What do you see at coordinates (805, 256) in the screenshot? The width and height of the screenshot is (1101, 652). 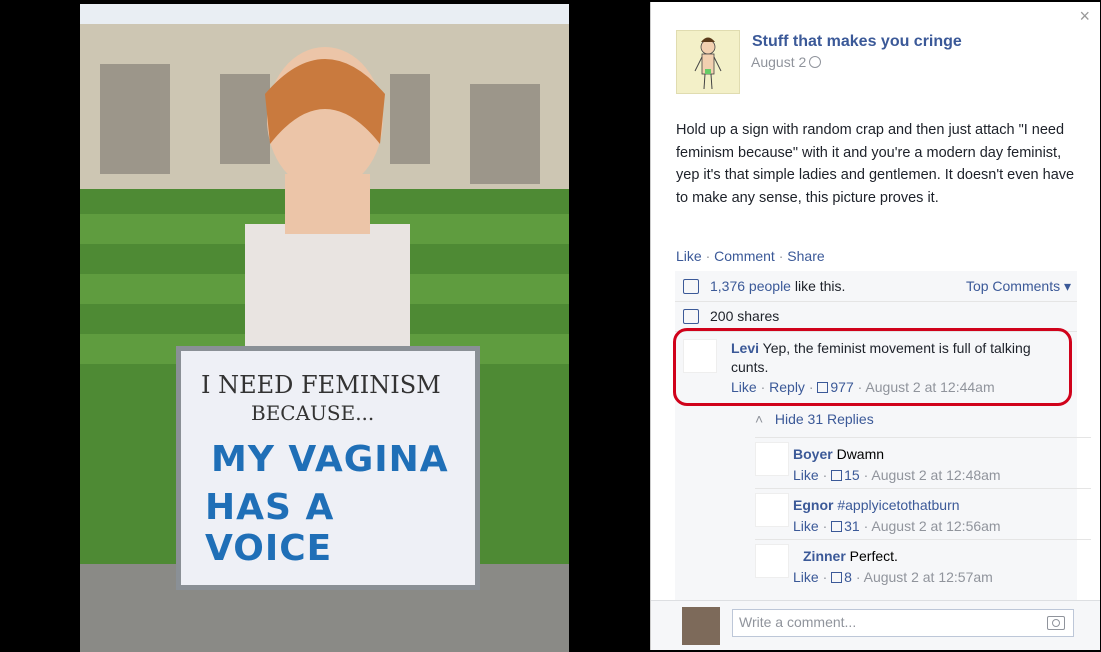 I see `share-link: Share` at bounding box center [805, 256].